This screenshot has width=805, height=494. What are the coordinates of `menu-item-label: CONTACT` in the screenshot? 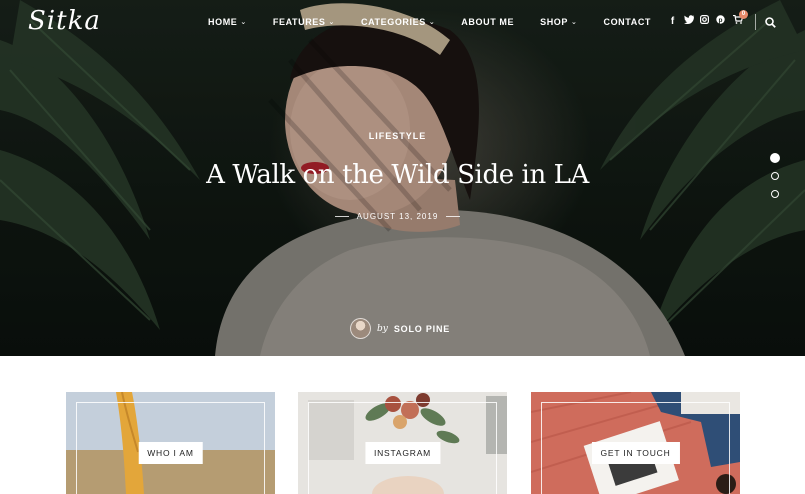 It's located at (627, 22).